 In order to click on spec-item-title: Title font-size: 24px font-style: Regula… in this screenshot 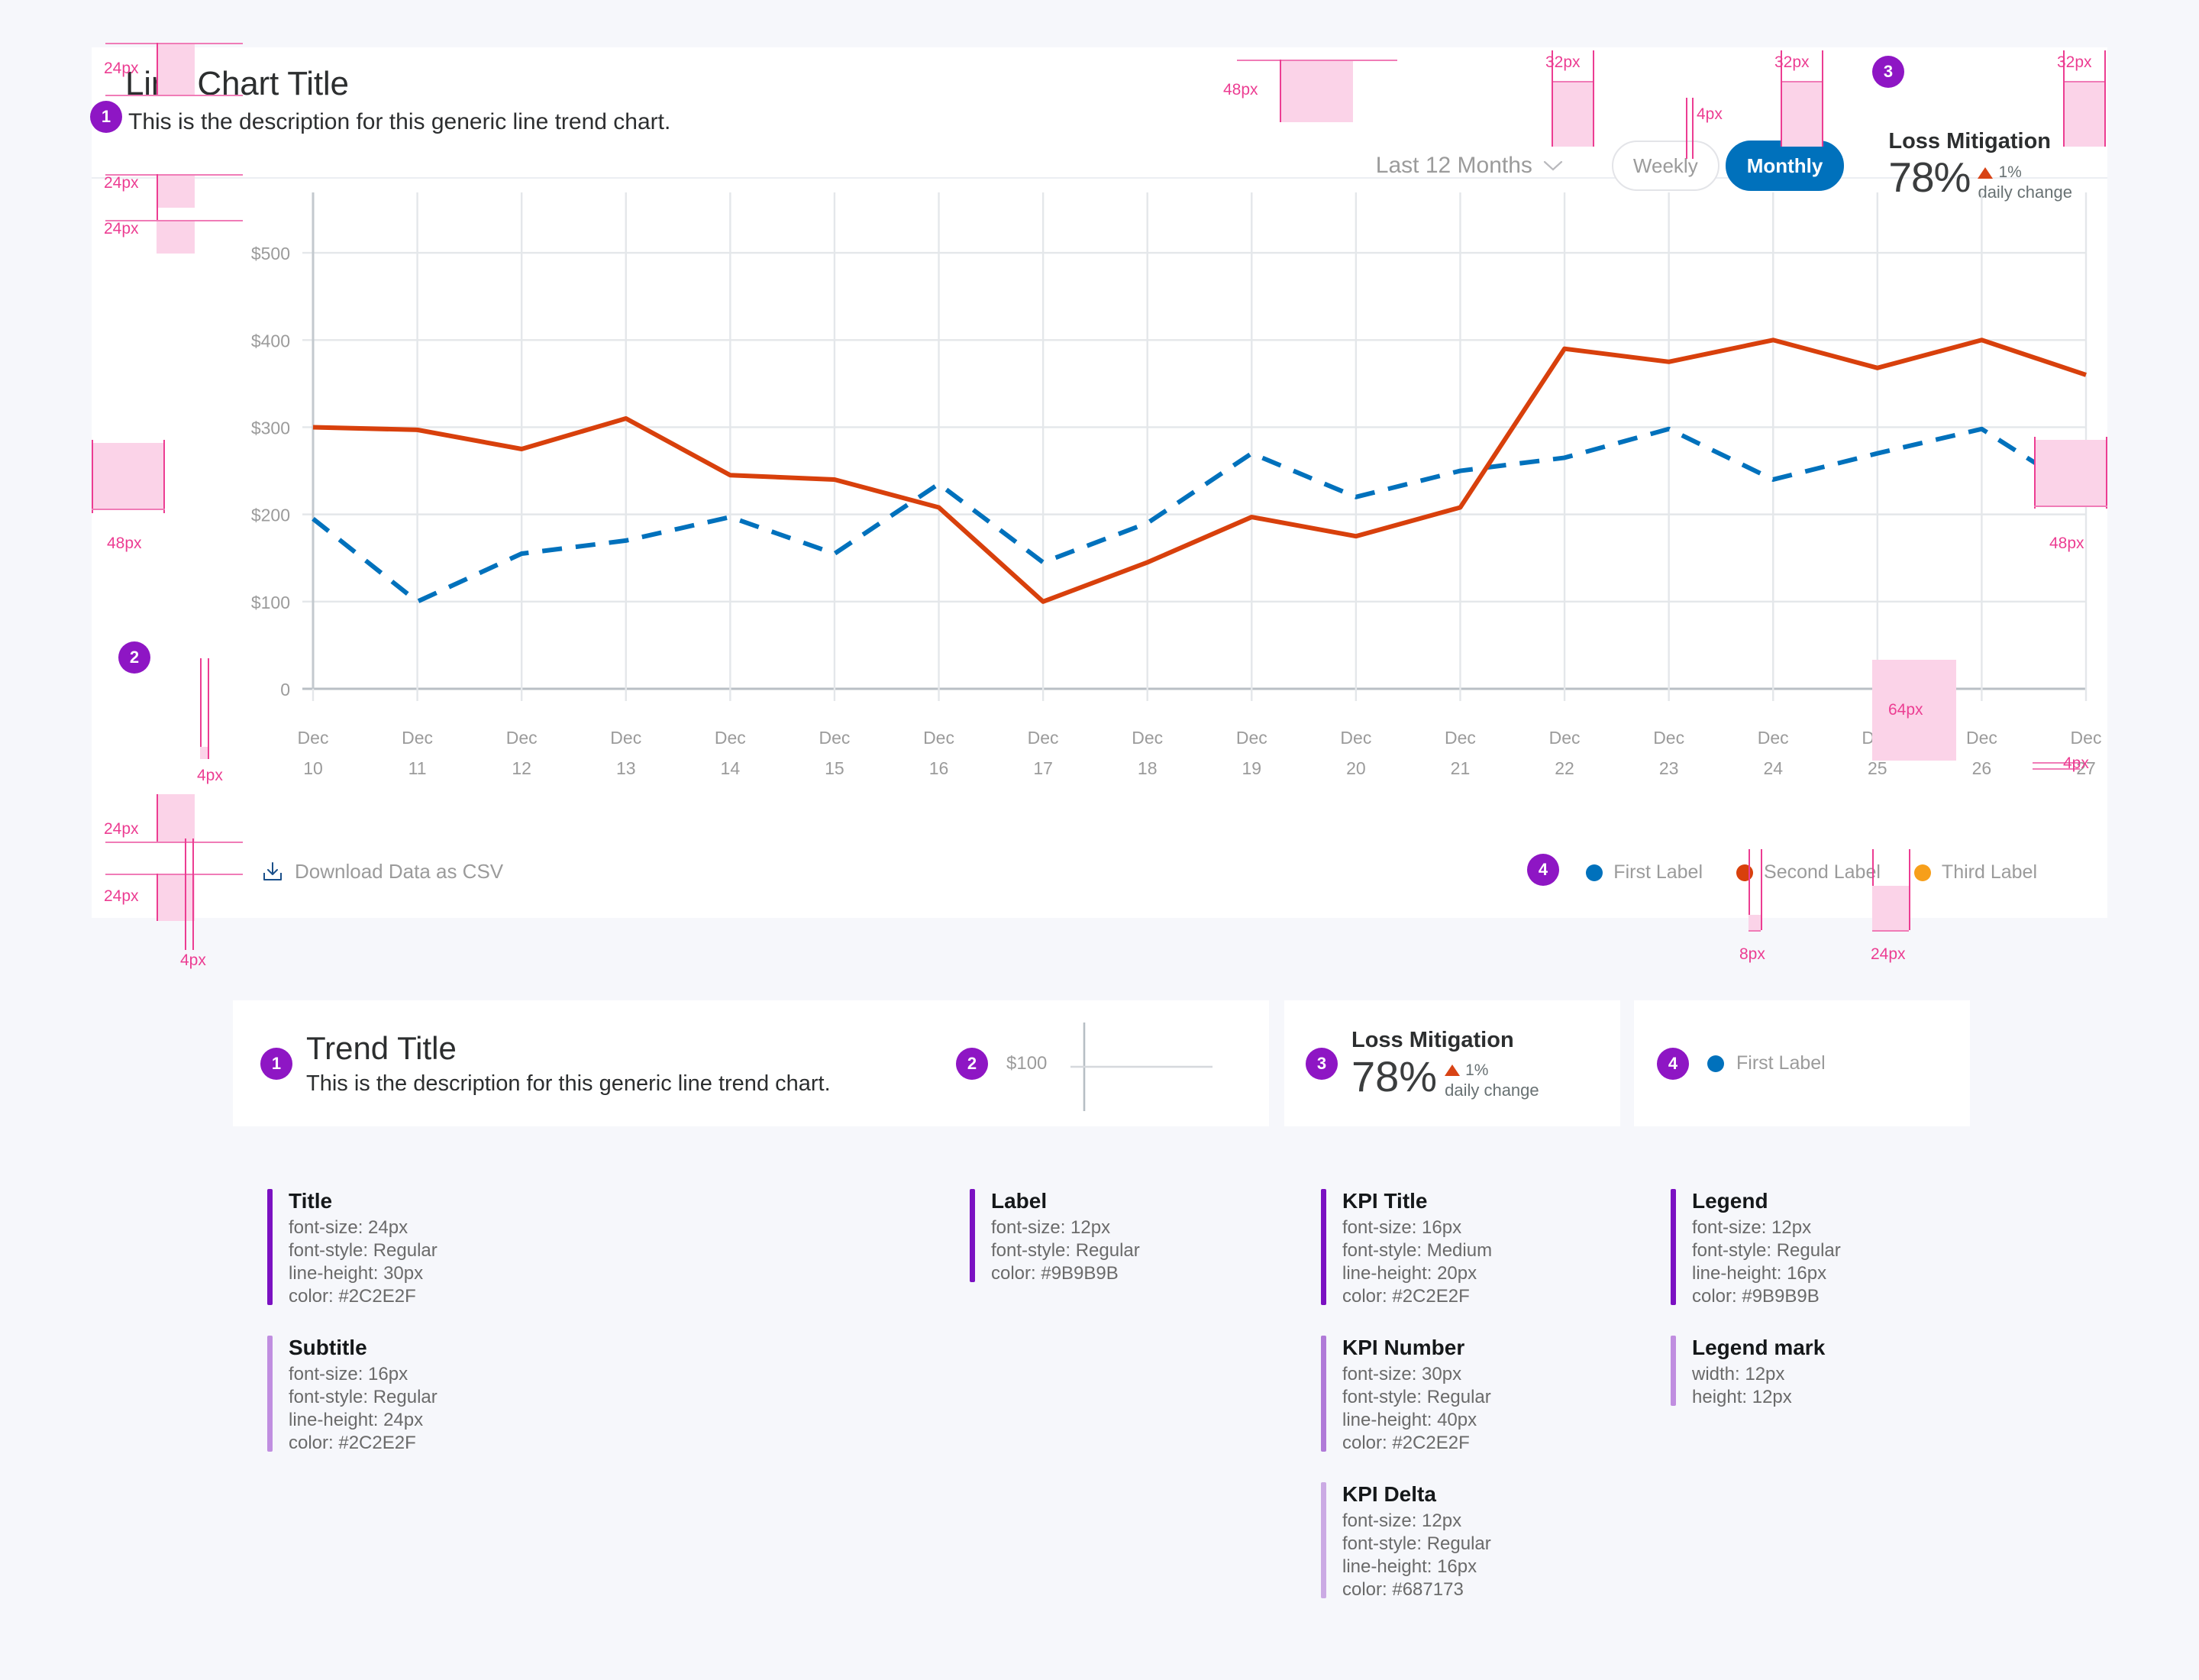, I will do `click(601, 1247)`.